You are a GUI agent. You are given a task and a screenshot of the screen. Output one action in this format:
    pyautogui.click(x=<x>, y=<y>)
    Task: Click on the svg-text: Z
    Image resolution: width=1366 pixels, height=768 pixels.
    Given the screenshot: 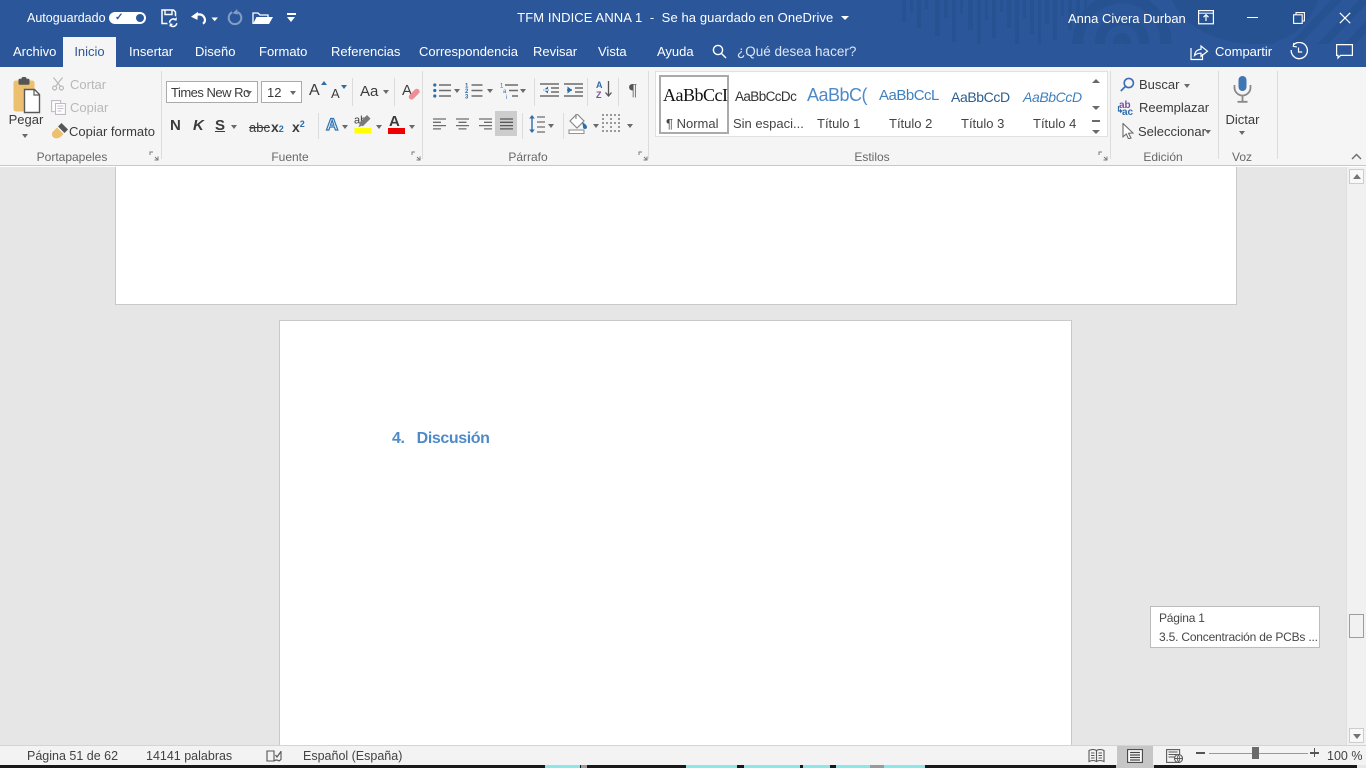 What is the action you would take?
    pyautogui.click(x=599, y=94)
    